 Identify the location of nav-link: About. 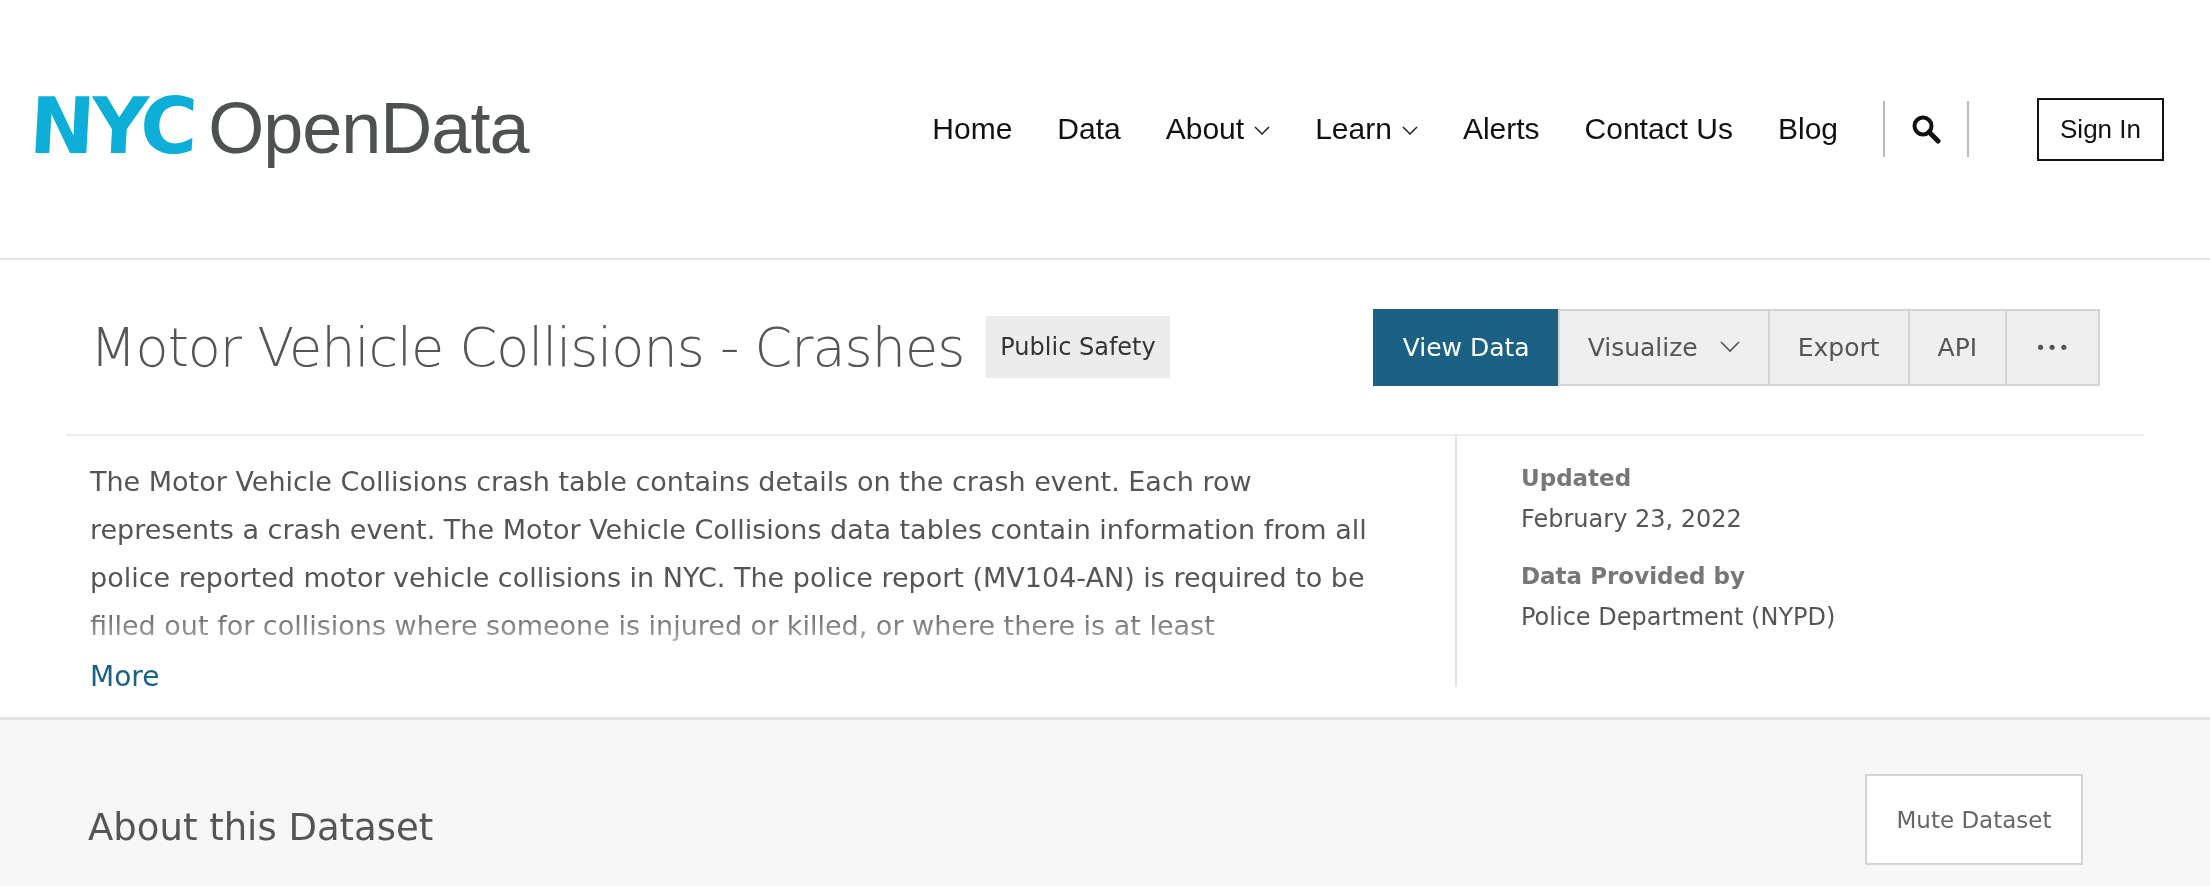
(1218, 129).